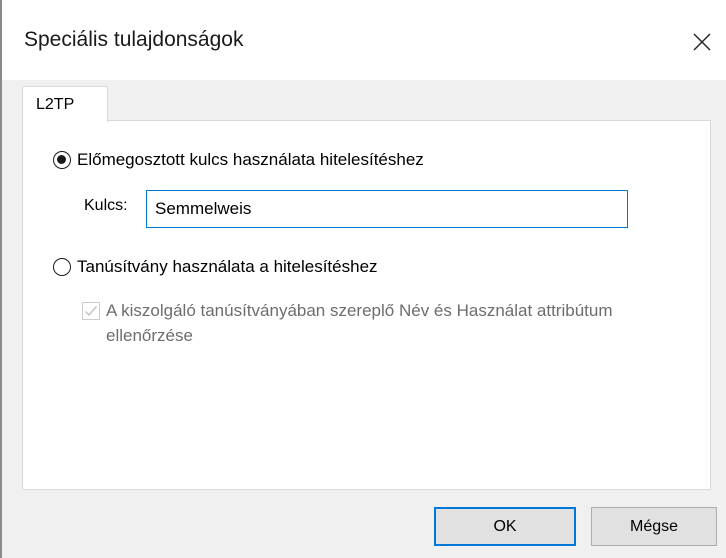 This screenshot has height=558, width=726. What do you see at coordinates (364, 40) in the screenshot?
I see `title-bar: Speciális tulajdonságok` at bounding box center [364, 40].